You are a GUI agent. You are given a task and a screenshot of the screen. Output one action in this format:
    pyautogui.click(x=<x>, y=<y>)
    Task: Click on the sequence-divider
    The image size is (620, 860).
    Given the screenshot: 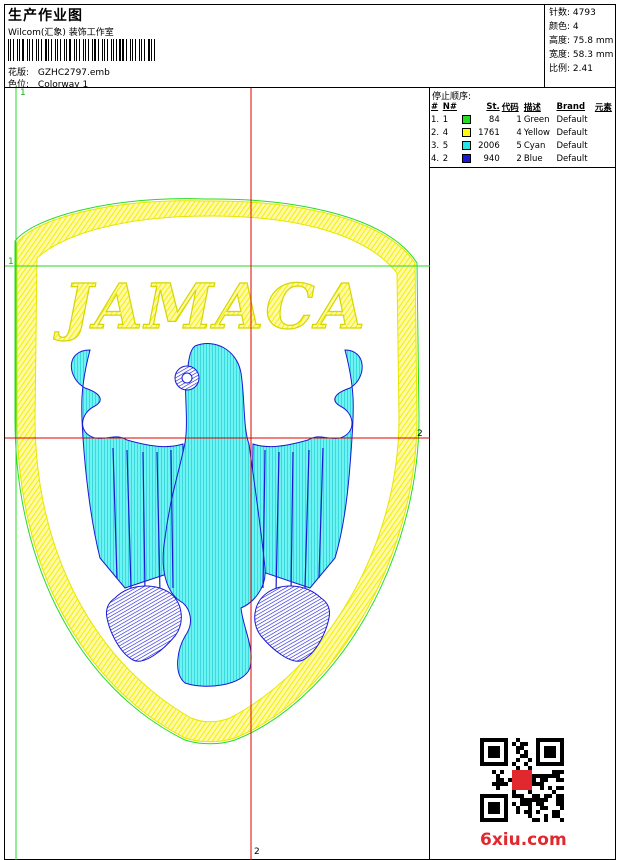 What is the action you would take?
    pyautogui.click(x=522, y=167)
    